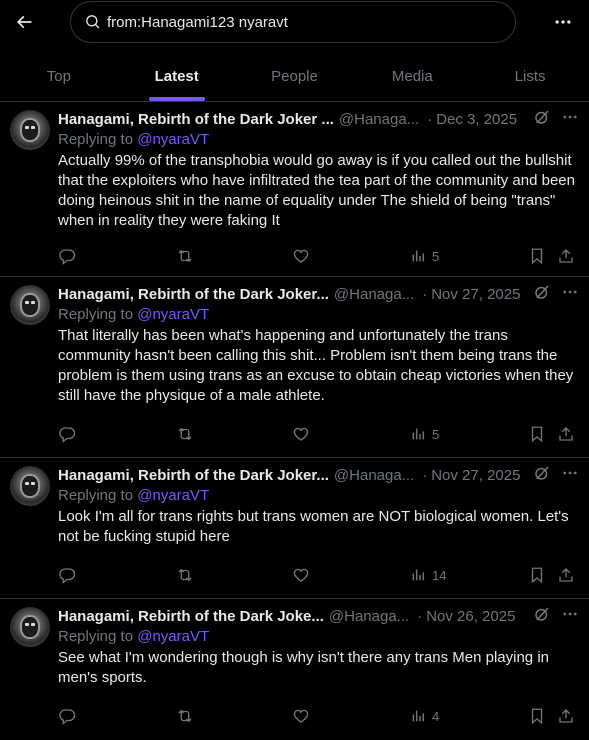  Describe the element at coordinates (24, 22) in the screenshot. I see `back-arrow-icon` at that location.